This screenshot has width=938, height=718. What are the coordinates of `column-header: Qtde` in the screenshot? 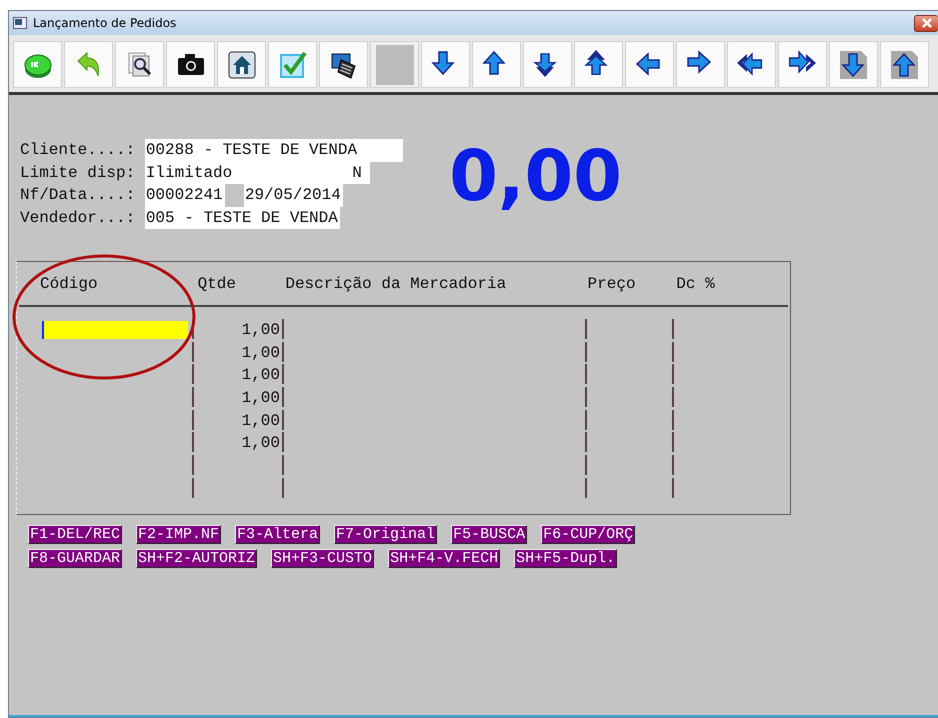 It's located at (217, 284).